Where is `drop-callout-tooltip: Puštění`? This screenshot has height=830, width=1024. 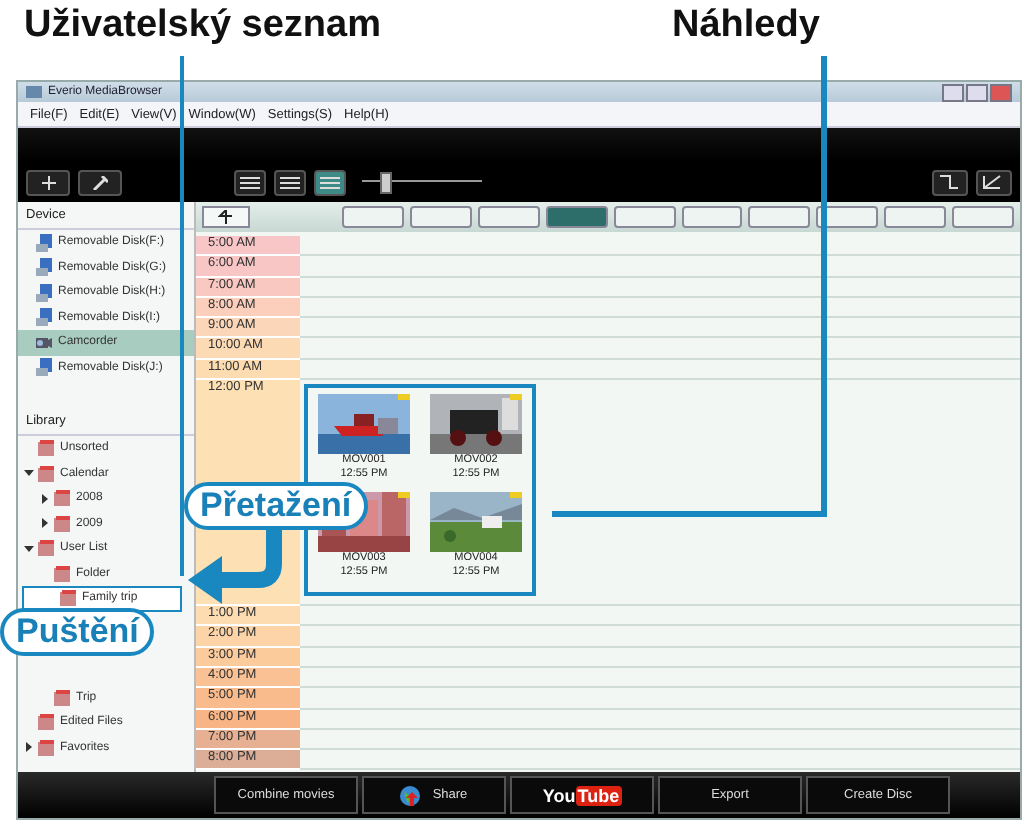 drop-callout-tooltip: Puštění is located at coordinates (77, 632).